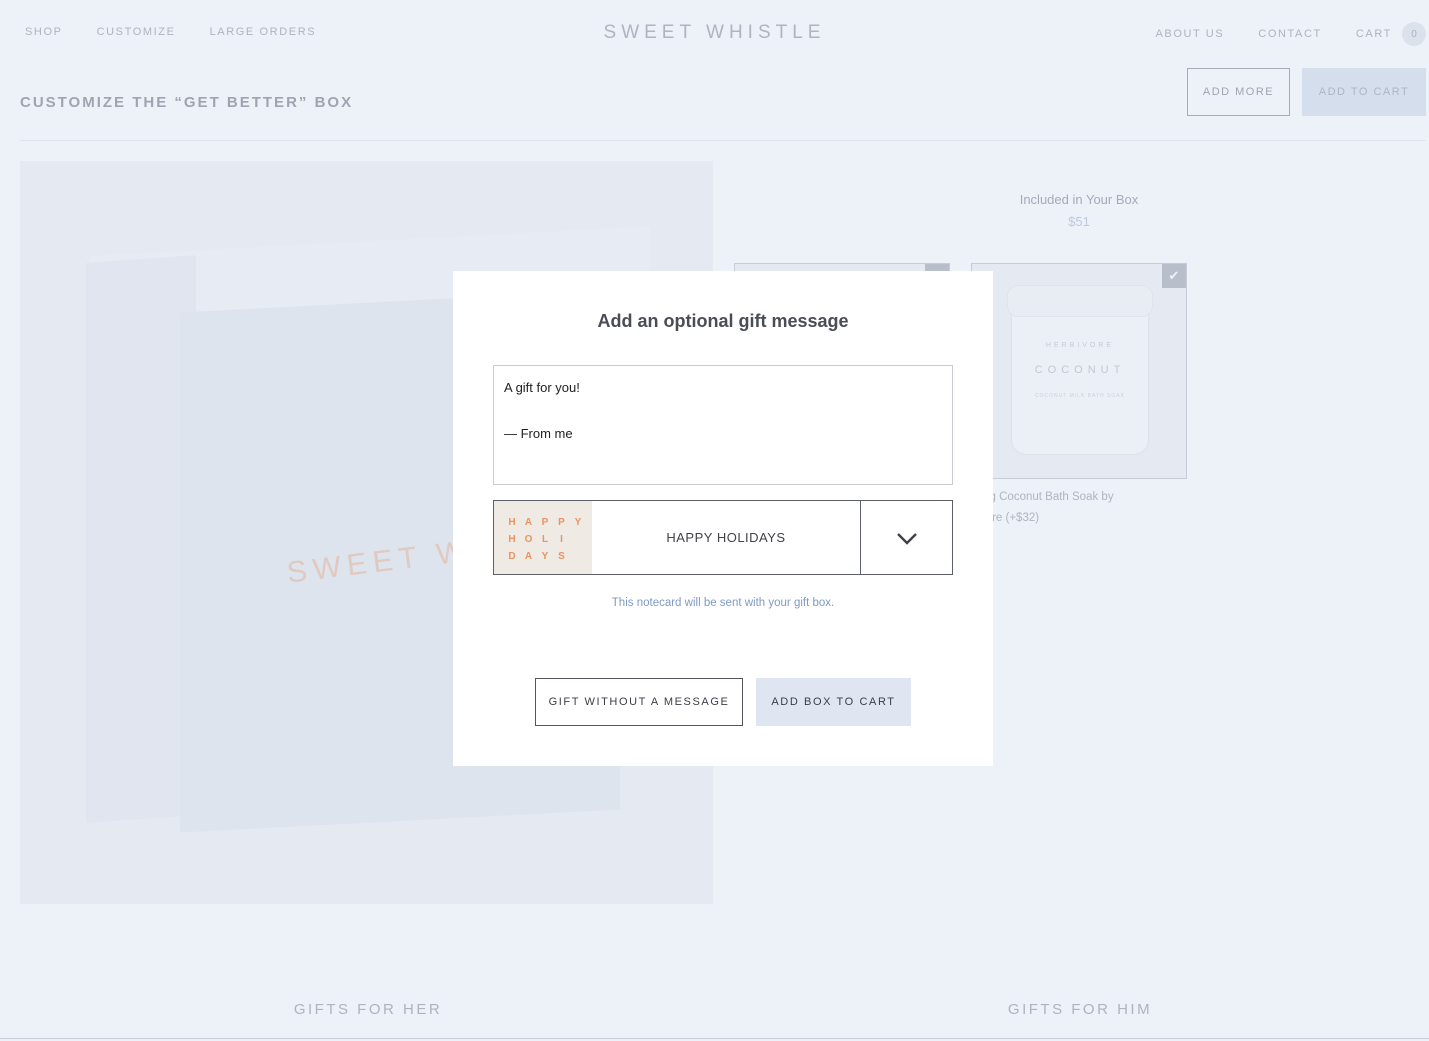 The image size is (1429, 1041). Describe the element at coordinates (528, 539) in the screenshot. I see `notecard-thumbnail-letter: O` at that location.